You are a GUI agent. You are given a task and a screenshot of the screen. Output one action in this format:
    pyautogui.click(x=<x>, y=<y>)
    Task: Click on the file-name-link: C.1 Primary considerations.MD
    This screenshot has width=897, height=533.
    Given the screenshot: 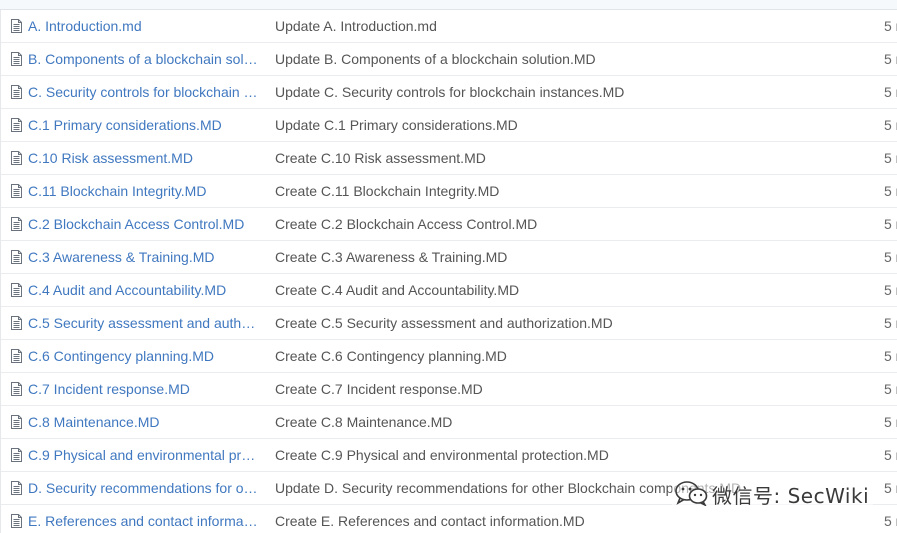 What is the action you would take?
    pyautogui.click(x=144, y=125)
    